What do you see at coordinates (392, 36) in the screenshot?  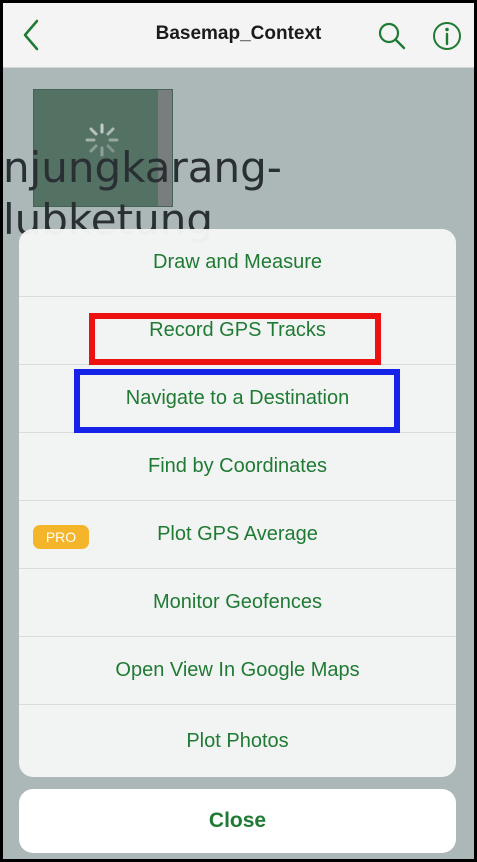 I see `search-icon` at bounding box center [392, 36].